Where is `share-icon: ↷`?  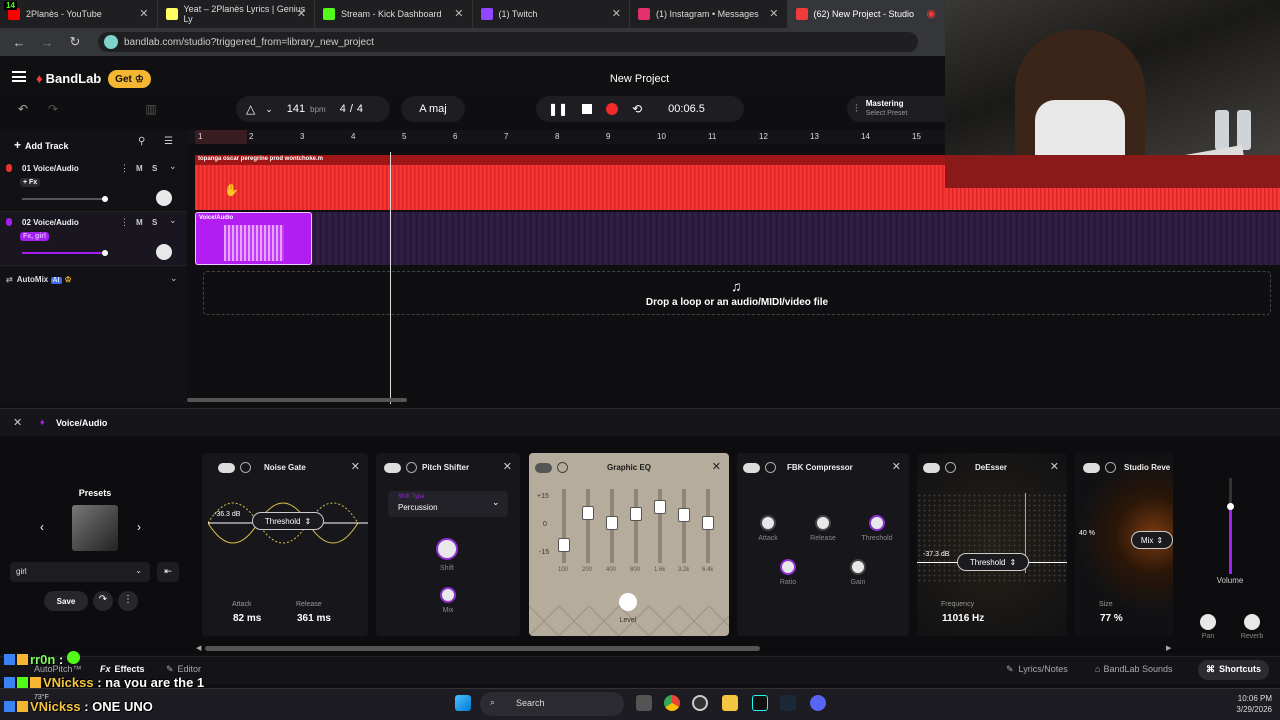
share-icon: ↷ is located at coordinates (103, 601).